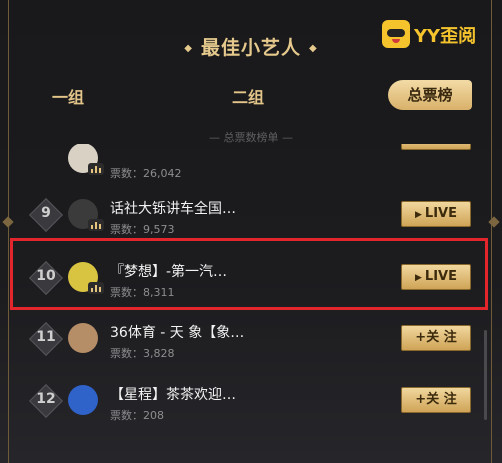 The image size is (502, 463). Describe the element at coordinates (485, 375) in the screenshot. I see `scrollbar` at that location.